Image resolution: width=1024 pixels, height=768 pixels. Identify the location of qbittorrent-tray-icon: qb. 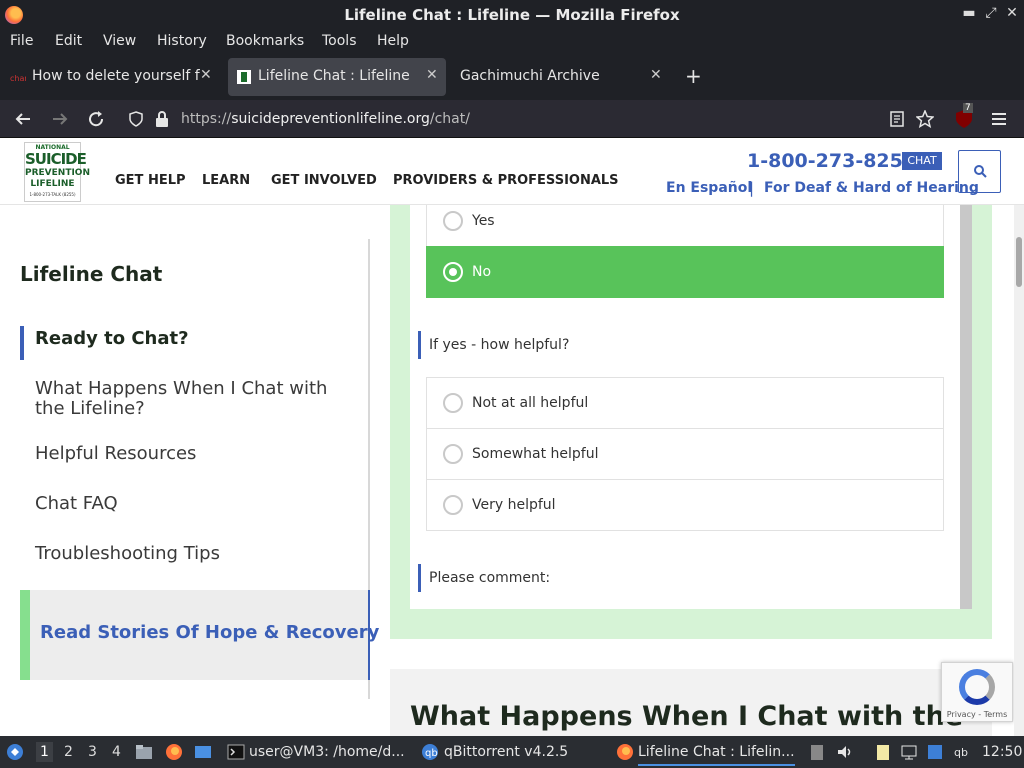
(962, 752).